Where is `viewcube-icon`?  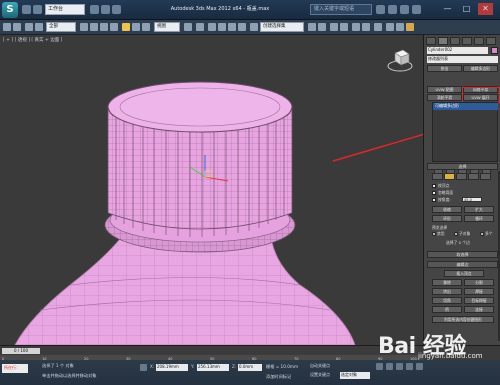 viewcube-icon is located at coordinates (400, 60).